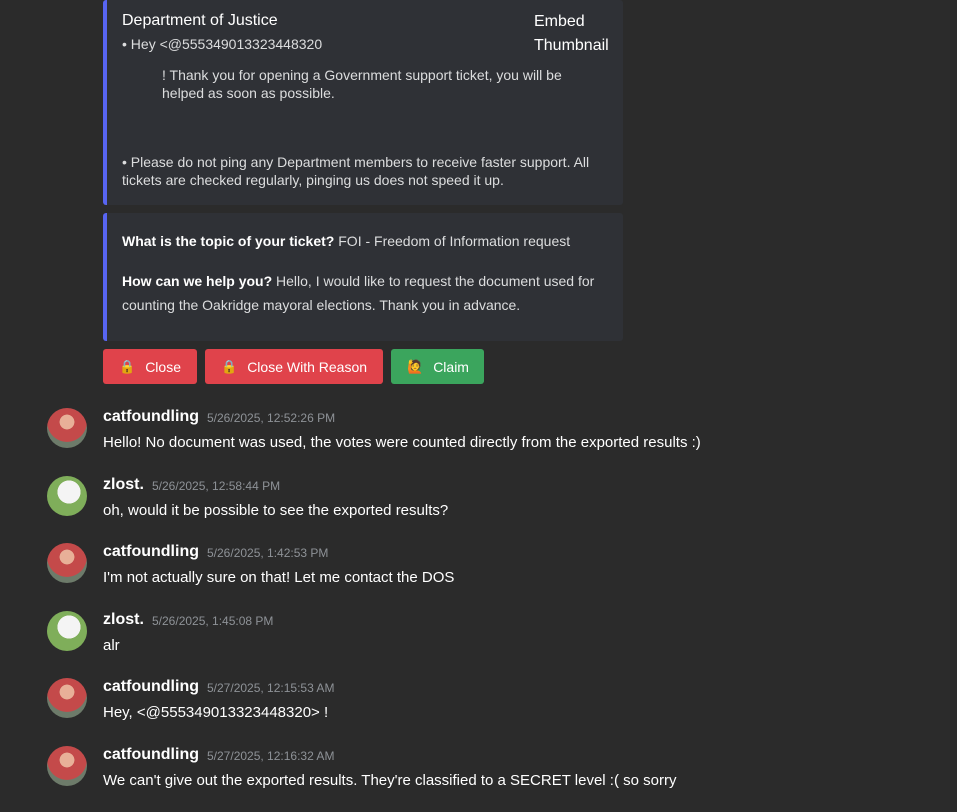  Describe the element at coordinates (451, 366) in the screenshot. I see `claim-button-label: Claim` at that location.